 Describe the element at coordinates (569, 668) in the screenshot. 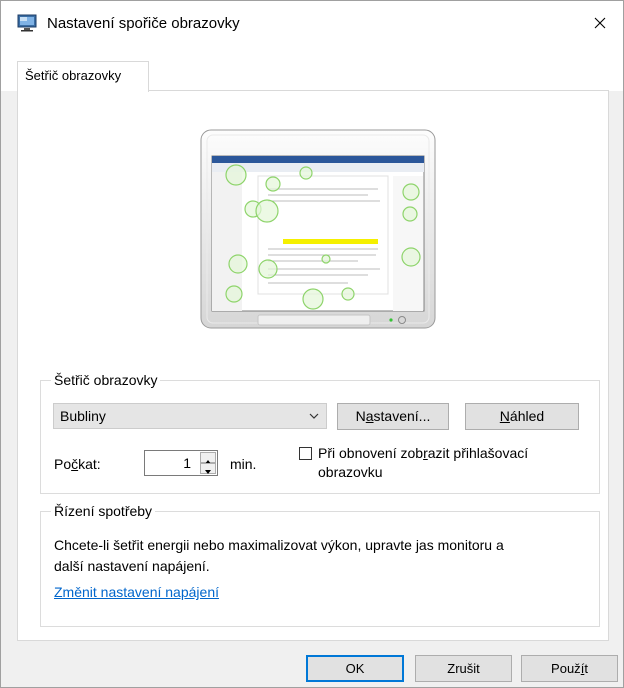

I see `apply-button: Použít` at that location.